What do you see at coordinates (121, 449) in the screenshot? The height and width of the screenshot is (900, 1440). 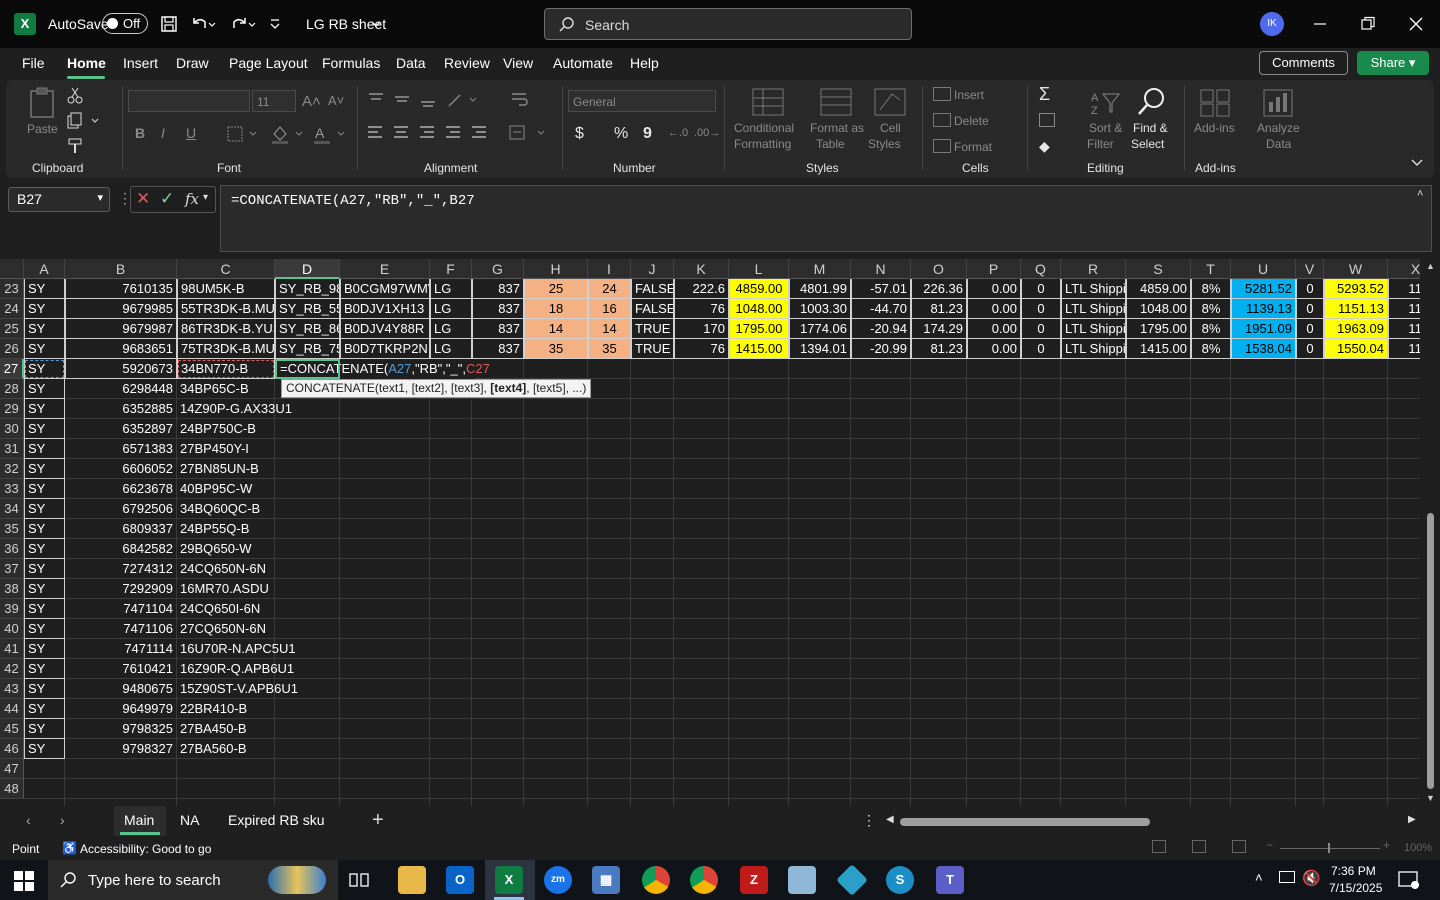 I see `cell-b31: 6571383` at bounding box center [121, 449].